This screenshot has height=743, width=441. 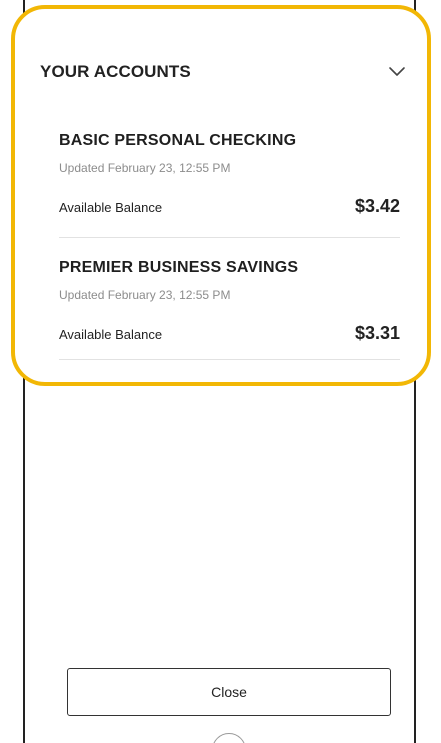 I want to click on home-button-hint, so click(x=229, y=738).